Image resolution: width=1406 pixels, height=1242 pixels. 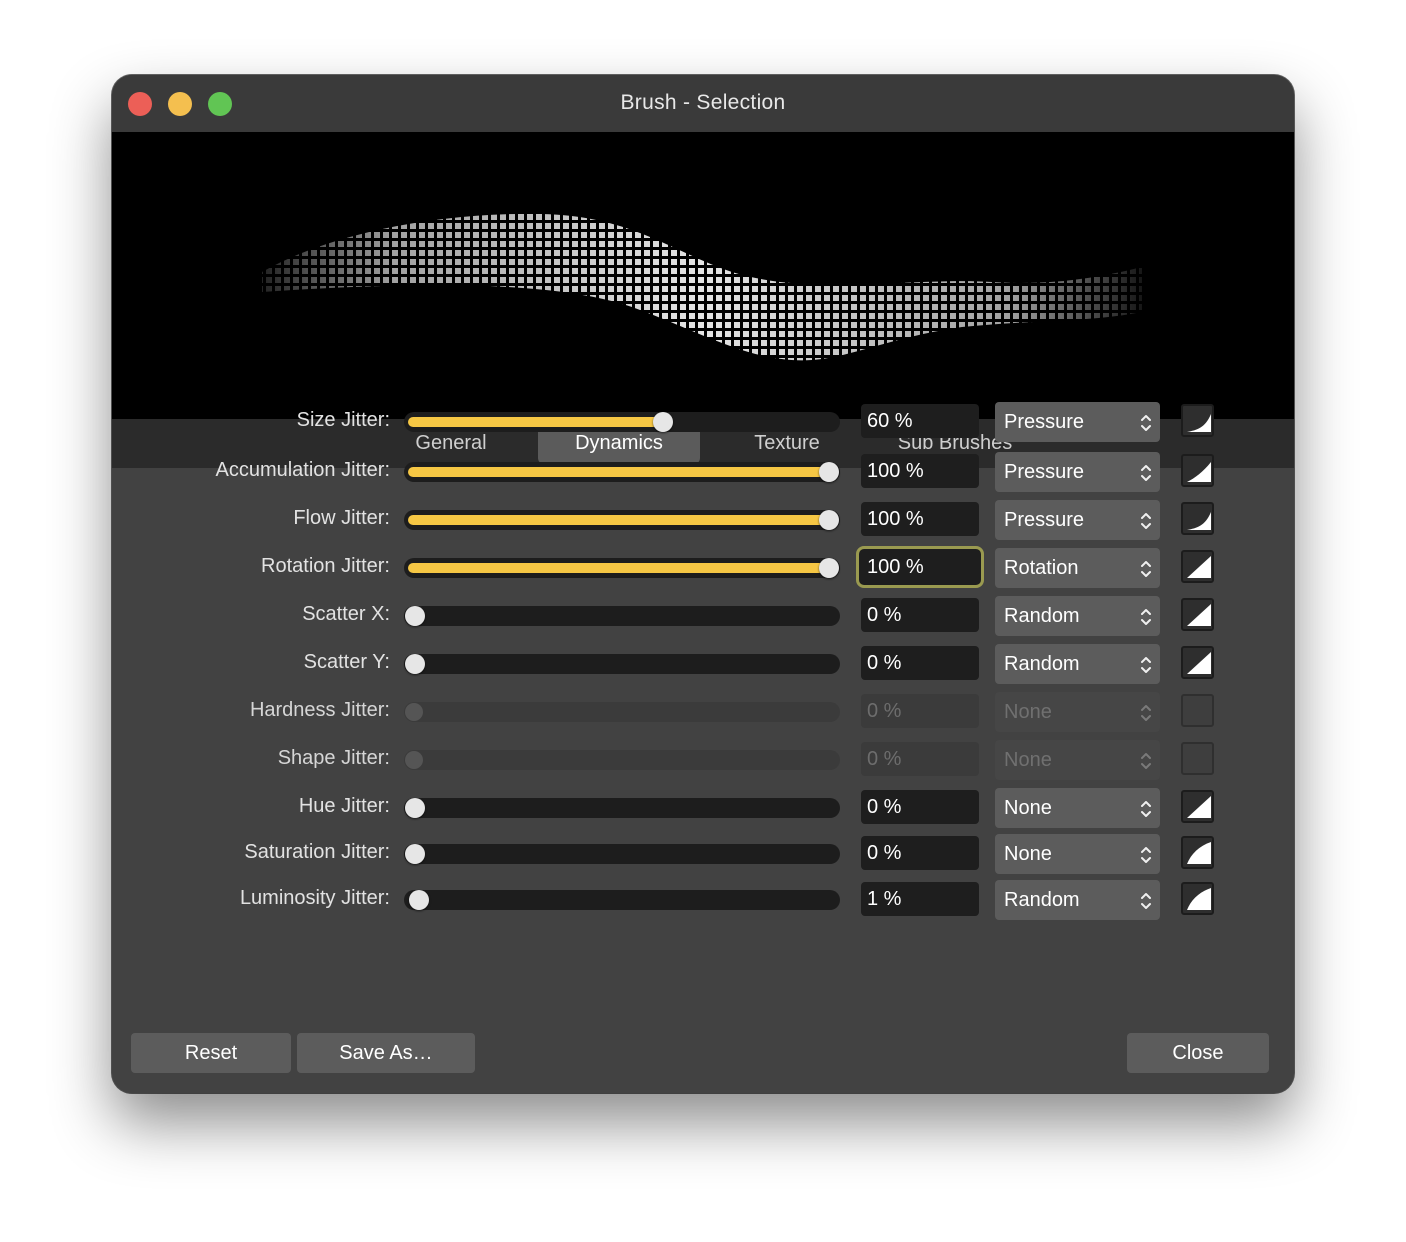 I want to click on window-title: Brush - Selection, so click(x=703, y=102).